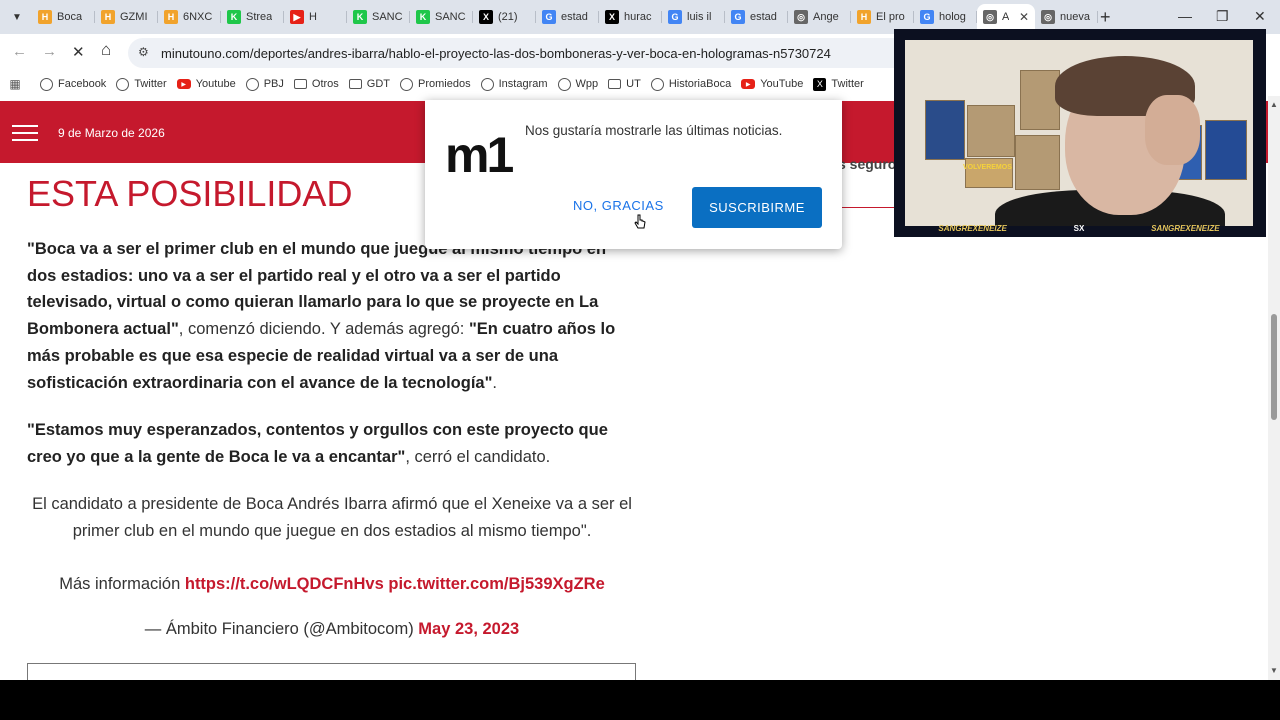 This screenshot has height=720, width=1280. I want to click on tab-title: (21), so click(508, 17).